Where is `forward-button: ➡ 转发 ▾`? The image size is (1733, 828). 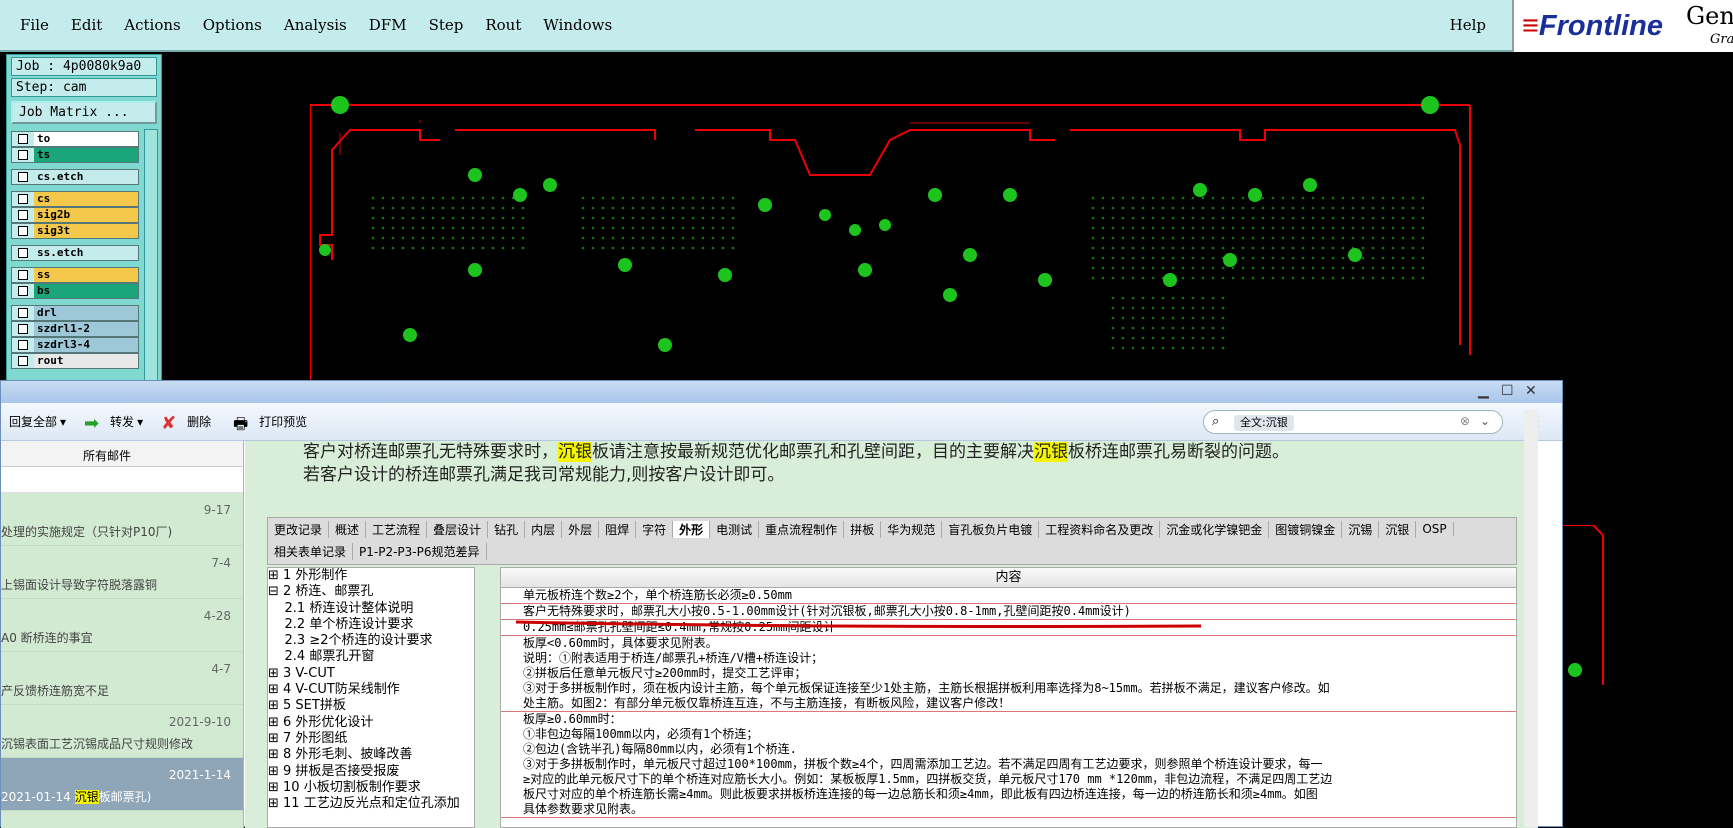
forward-button: ➡ 转发 ▾ is located at coordinates (113, 423).